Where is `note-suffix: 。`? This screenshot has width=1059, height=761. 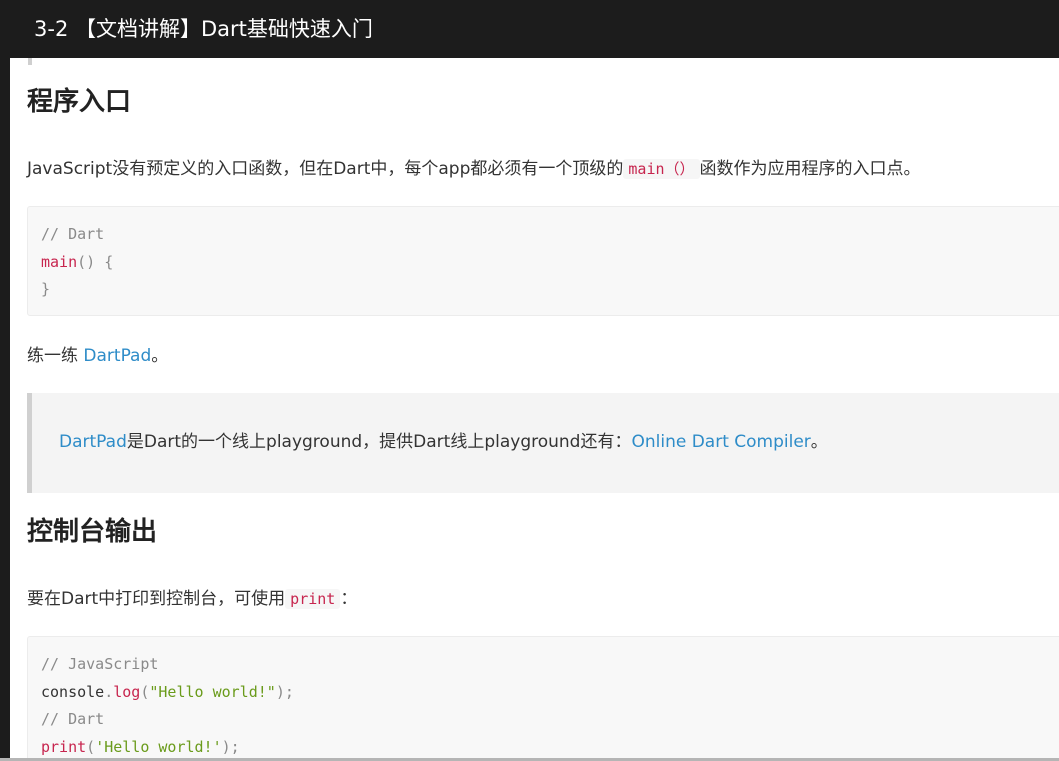
note-suffix: 。 is located at coordinates (819, 442).